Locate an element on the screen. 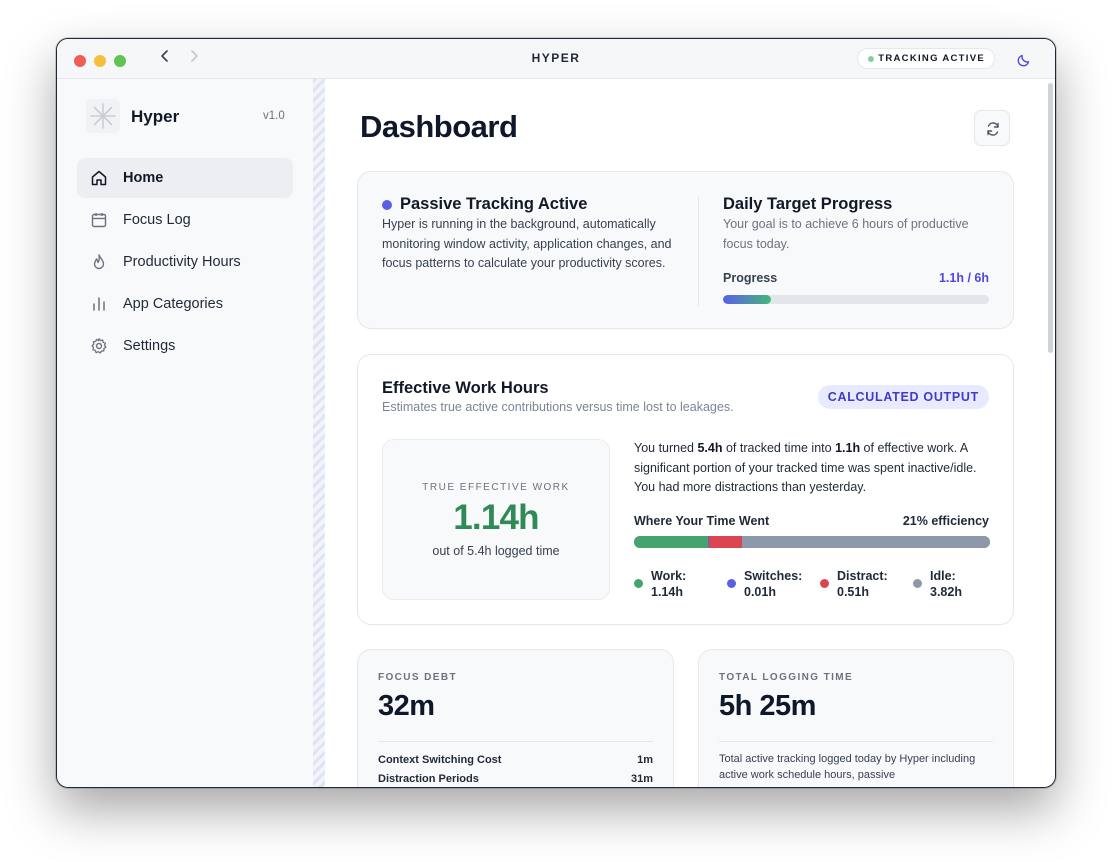  refresh-icon is located at coordinates (993, 129).